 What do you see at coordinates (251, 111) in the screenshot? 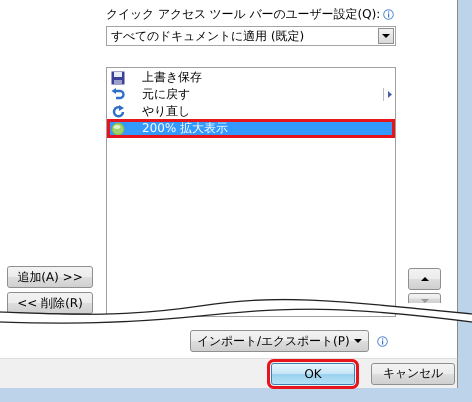
I see `command-list-item: やり直し` at bounding box center [251, 111].